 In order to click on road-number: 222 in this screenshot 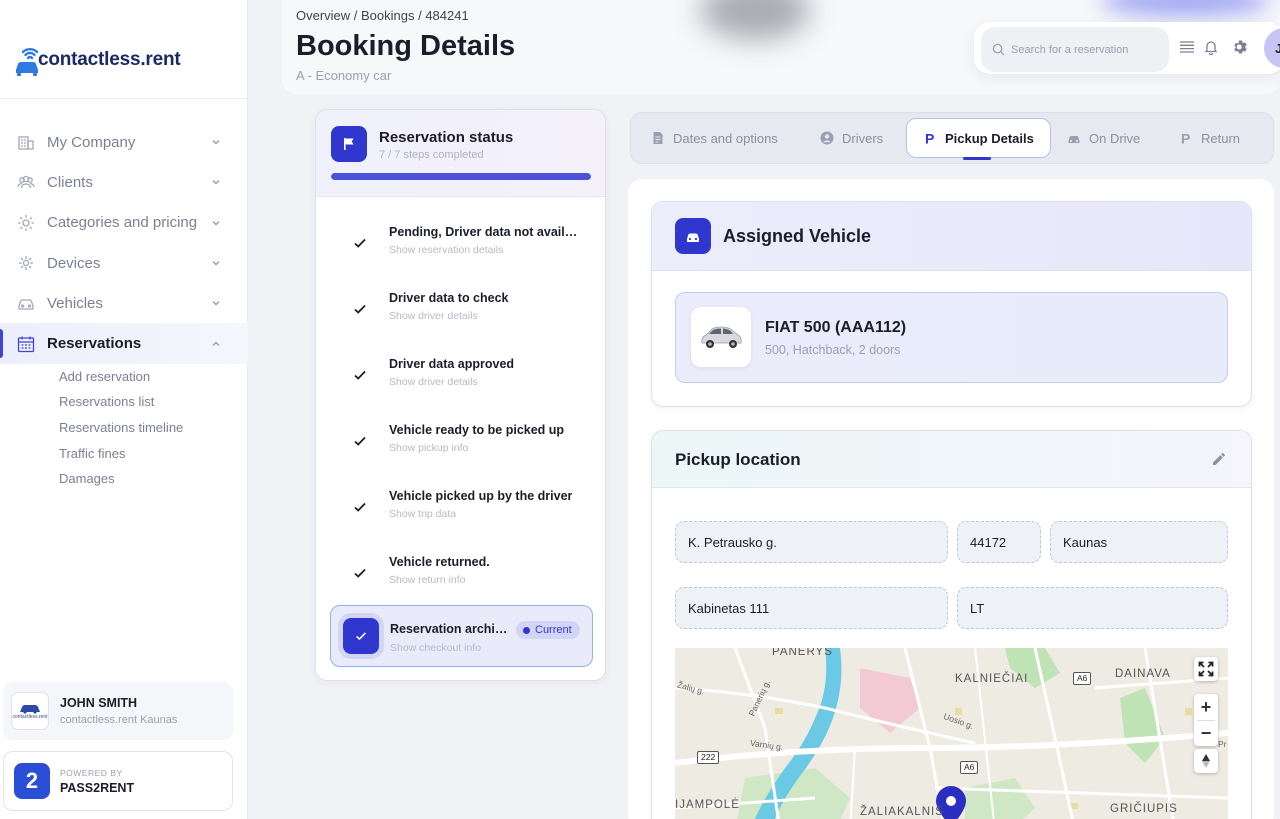, I will do `click(708, 757)`.